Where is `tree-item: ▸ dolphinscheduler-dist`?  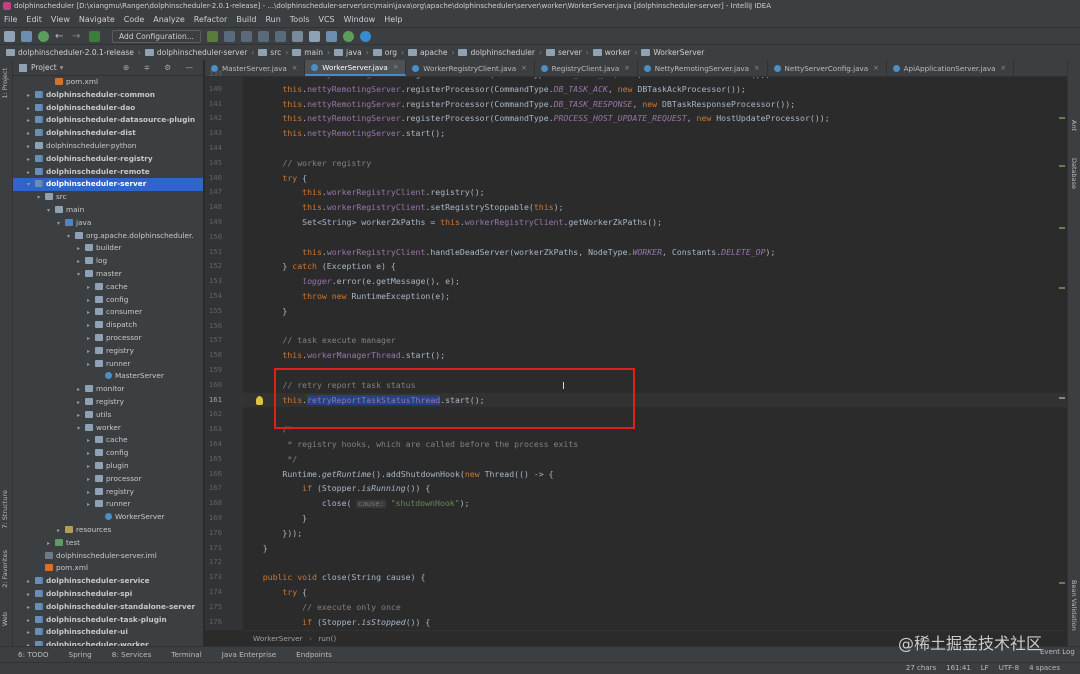
tree-item: ▸ dolphinscheduler-dist is located at coordinates (108, 133).